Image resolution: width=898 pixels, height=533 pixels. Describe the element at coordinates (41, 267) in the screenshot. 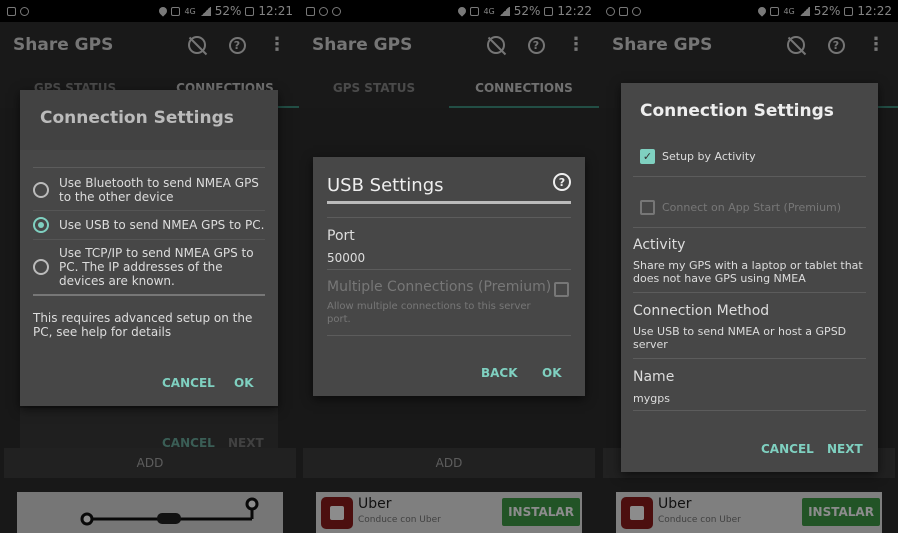

I see `radio-tcpip` at that location.